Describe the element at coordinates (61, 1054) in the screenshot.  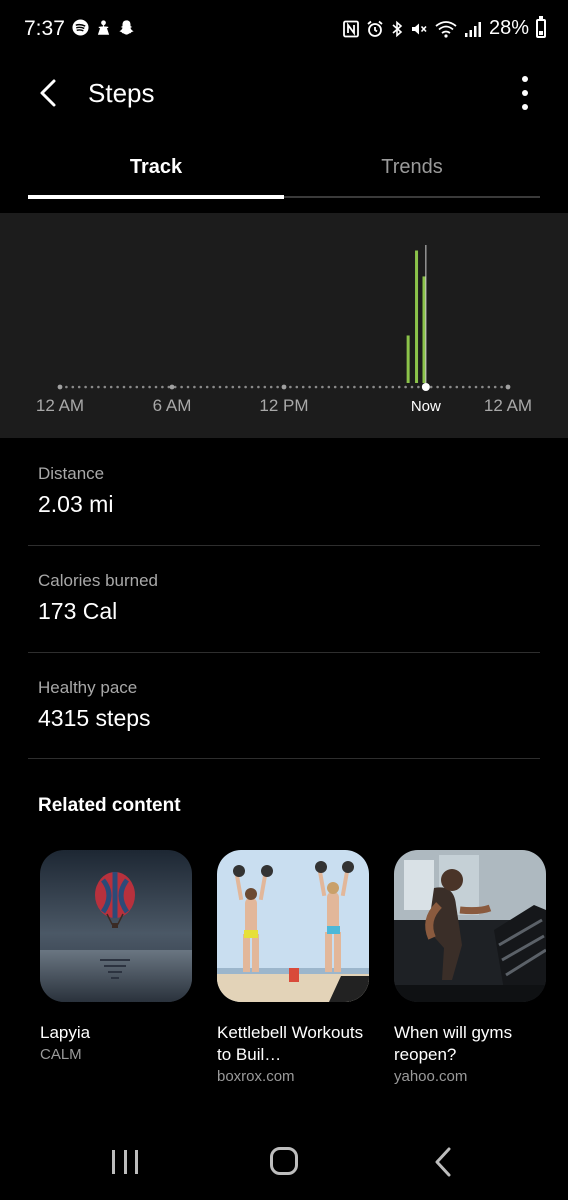
I see `card-source: CALM` at that location.